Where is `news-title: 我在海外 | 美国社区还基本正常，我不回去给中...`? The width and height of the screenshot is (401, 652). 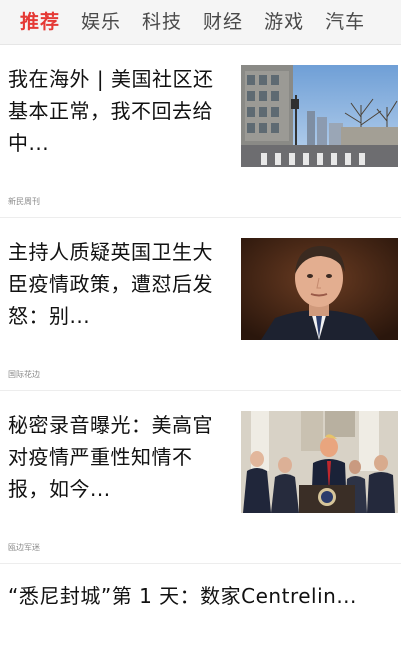 news-title: 我在海外 | 美国社区还基本正常，我不回去给中... is located at coordinates (119, 111).